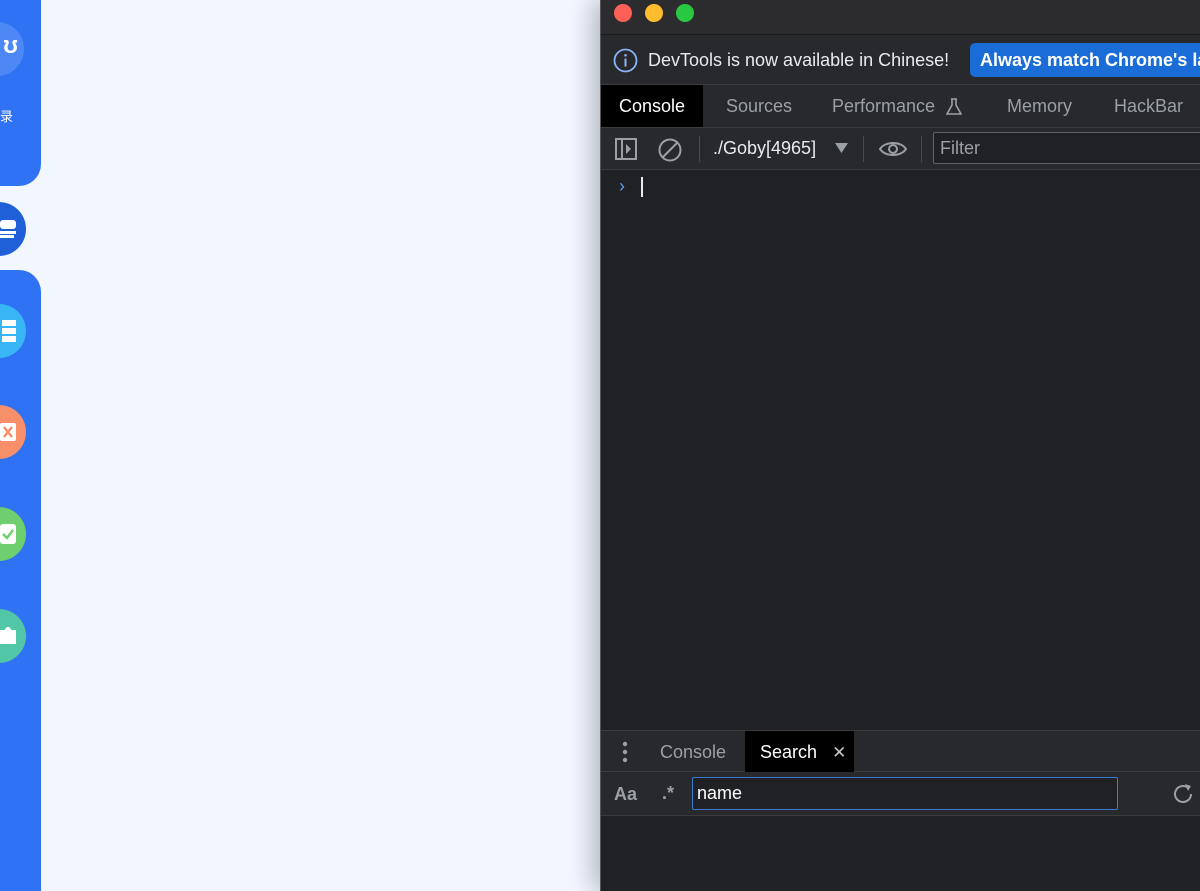  What do you see at coordinates (623, 13) in the screenshot?
I see `close-window-button` at bounding box center [623, 13].